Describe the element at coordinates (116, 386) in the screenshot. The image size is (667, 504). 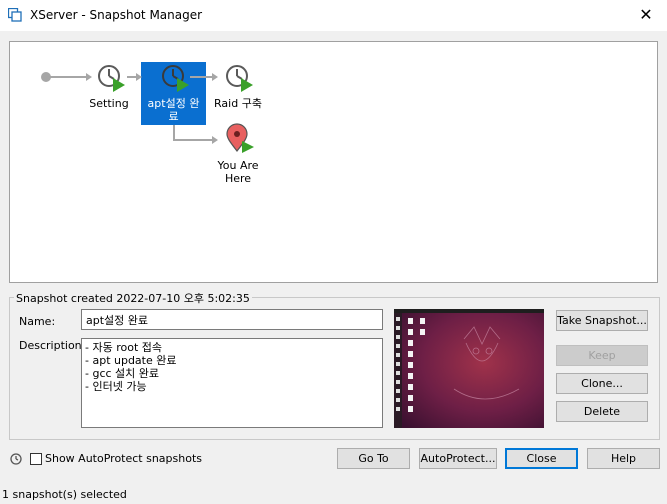
I see `description-line: - 인터넷 가능` at that location.